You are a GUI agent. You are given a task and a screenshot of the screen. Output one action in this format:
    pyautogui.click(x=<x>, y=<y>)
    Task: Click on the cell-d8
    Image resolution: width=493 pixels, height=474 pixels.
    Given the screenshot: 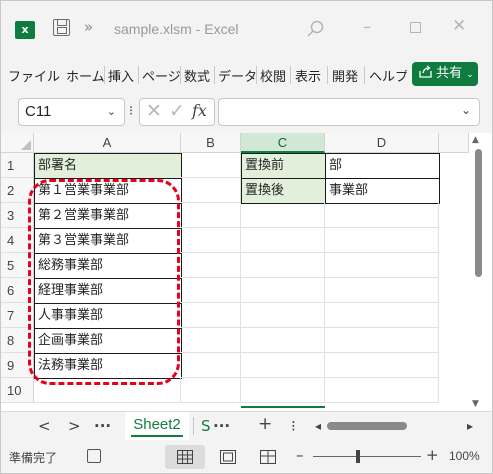 What is the action you would take?
    pyautogui.click(x=382, y=340)
    